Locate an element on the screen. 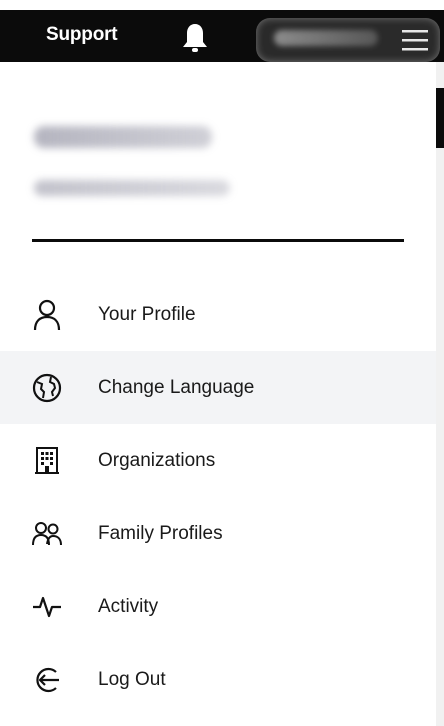 The width and height of the screenshot is (444, 726). menu-item-label: Activity is located at coordinates (128, 606).